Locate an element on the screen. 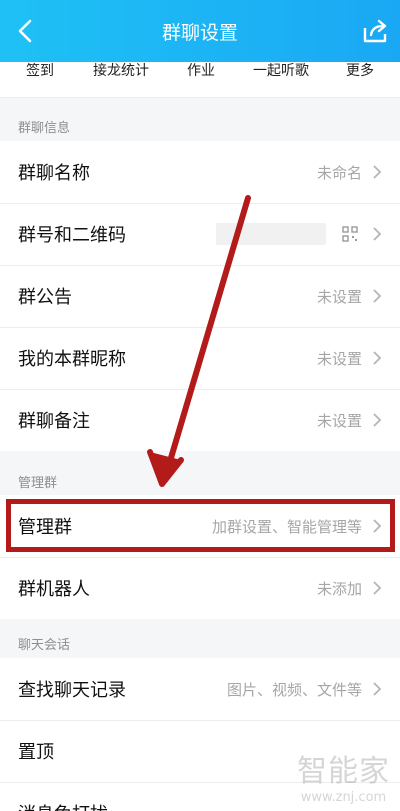  row-manage-group: 管理群 加群设置、智能管理等 is located at coordinates (200, 526).